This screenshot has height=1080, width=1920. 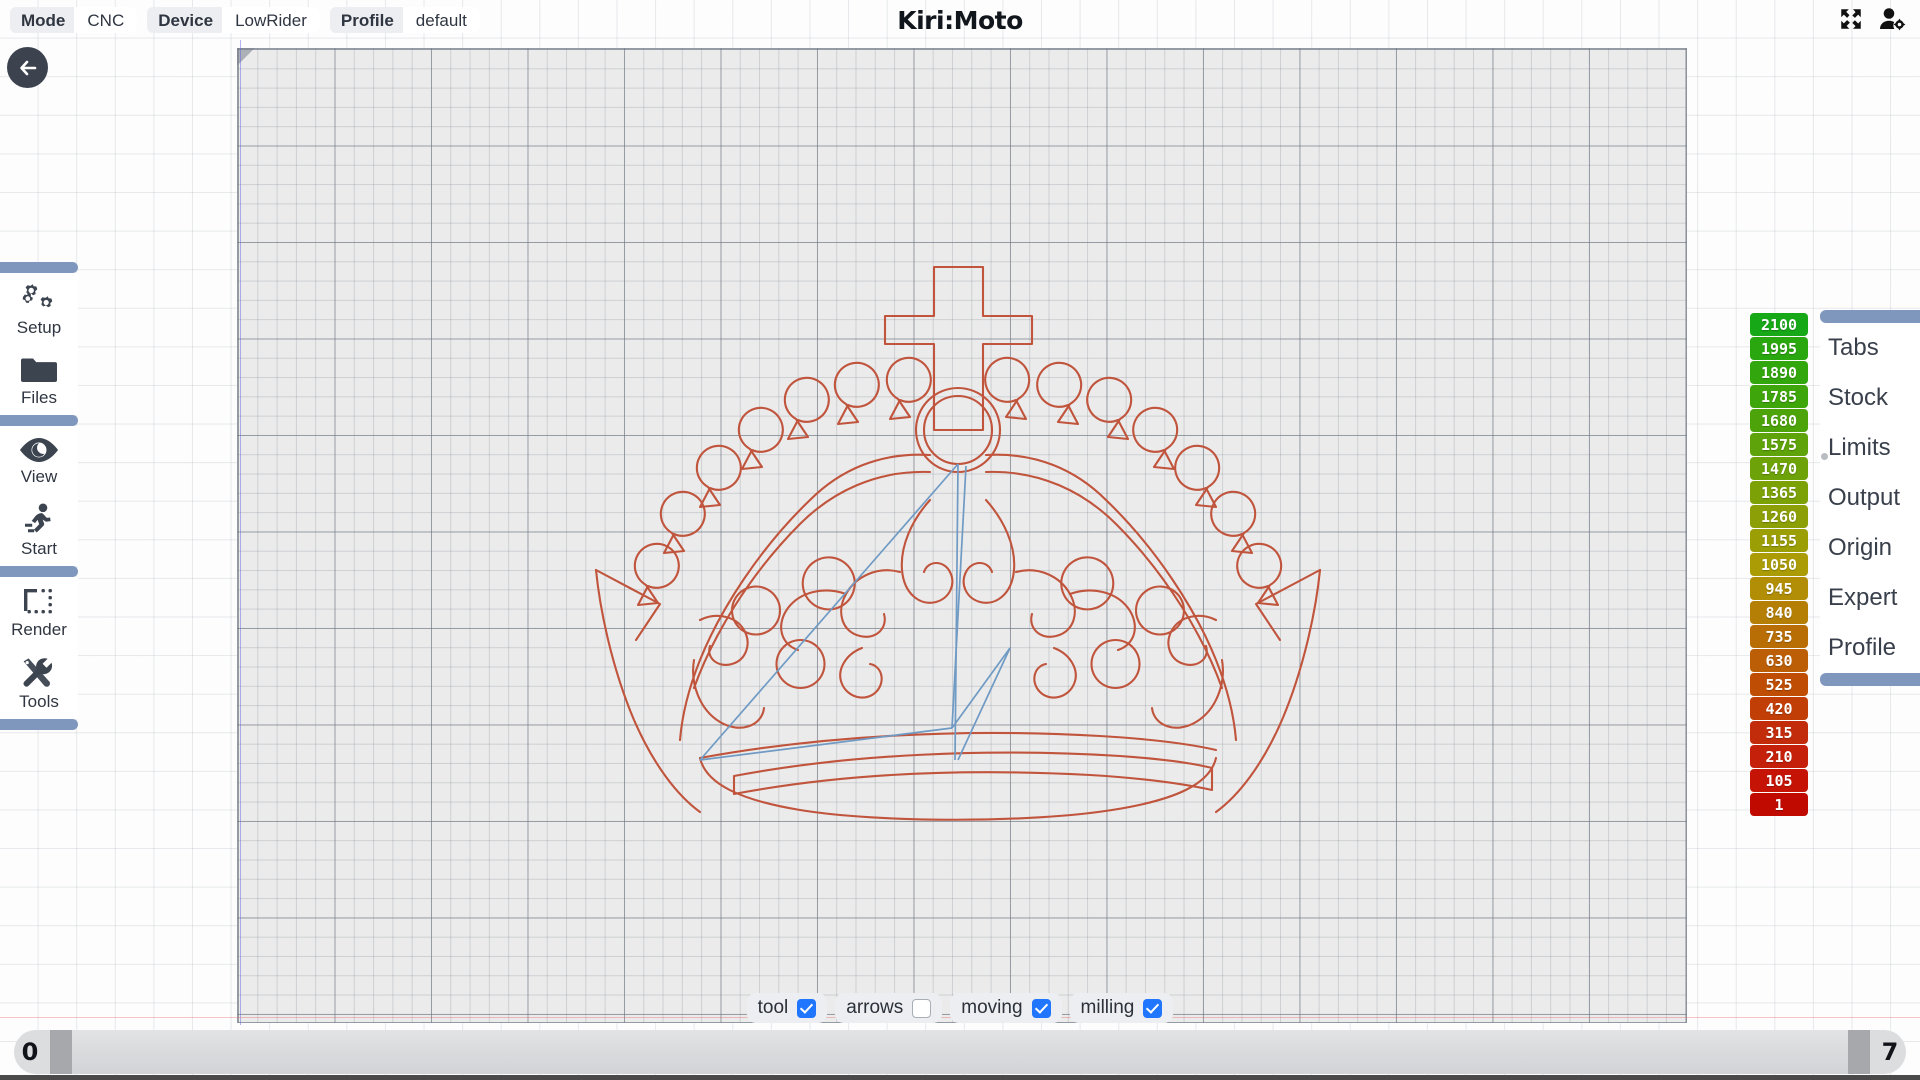 I want to click on sidebar-item-start: Start, so click(x=39, y=530).